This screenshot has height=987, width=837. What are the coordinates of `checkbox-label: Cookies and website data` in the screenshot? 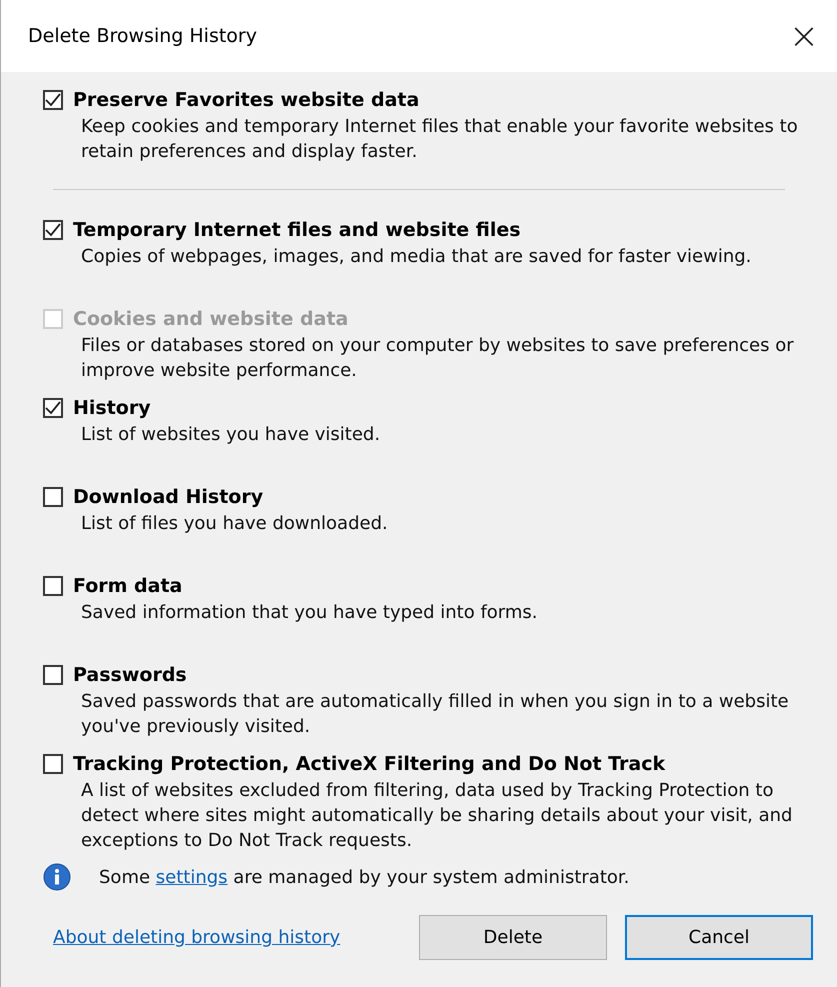 It's located at (210, 319).